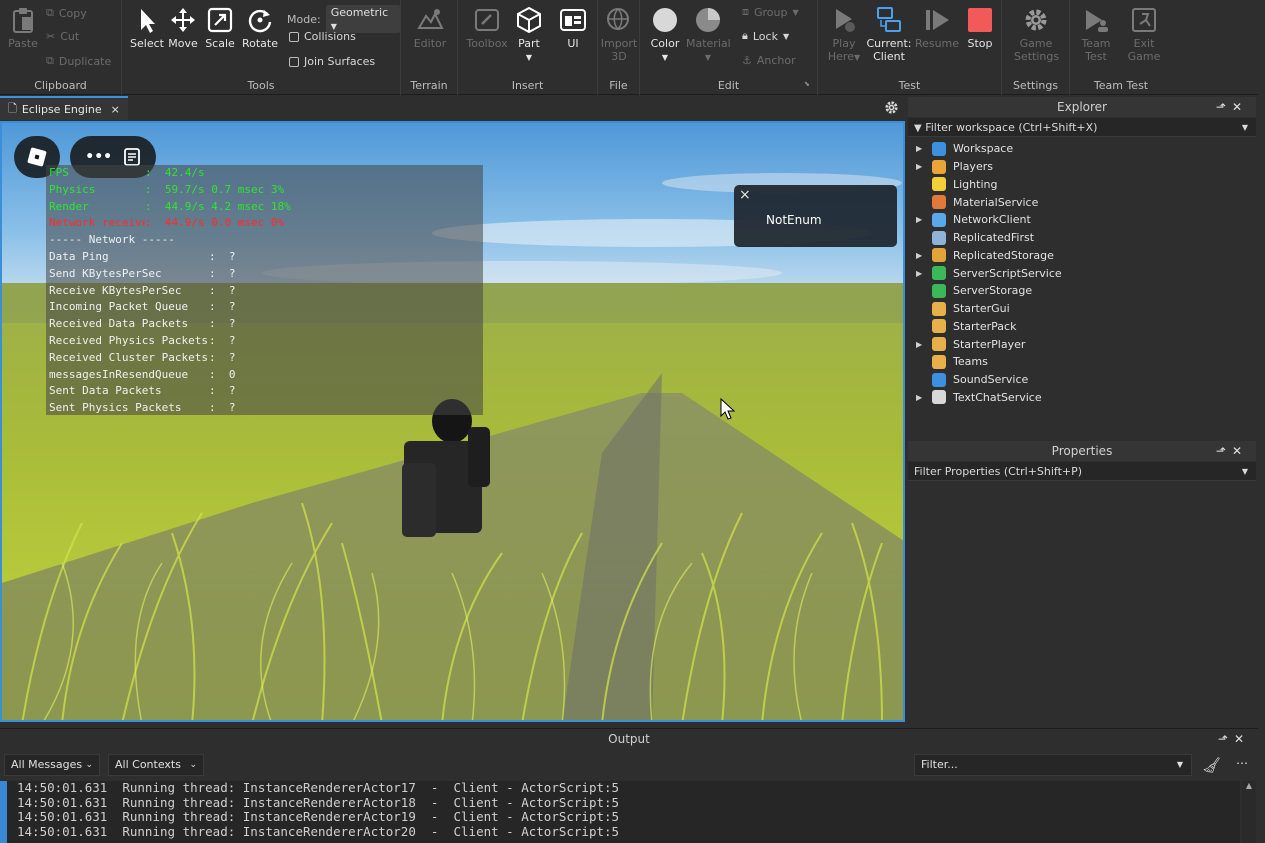 Image resolution: width=1265 pixels, height=843 pixels. Describe the element at coordinates (745, 195) in the screenshot. I see `close-icon: ×` at that location.